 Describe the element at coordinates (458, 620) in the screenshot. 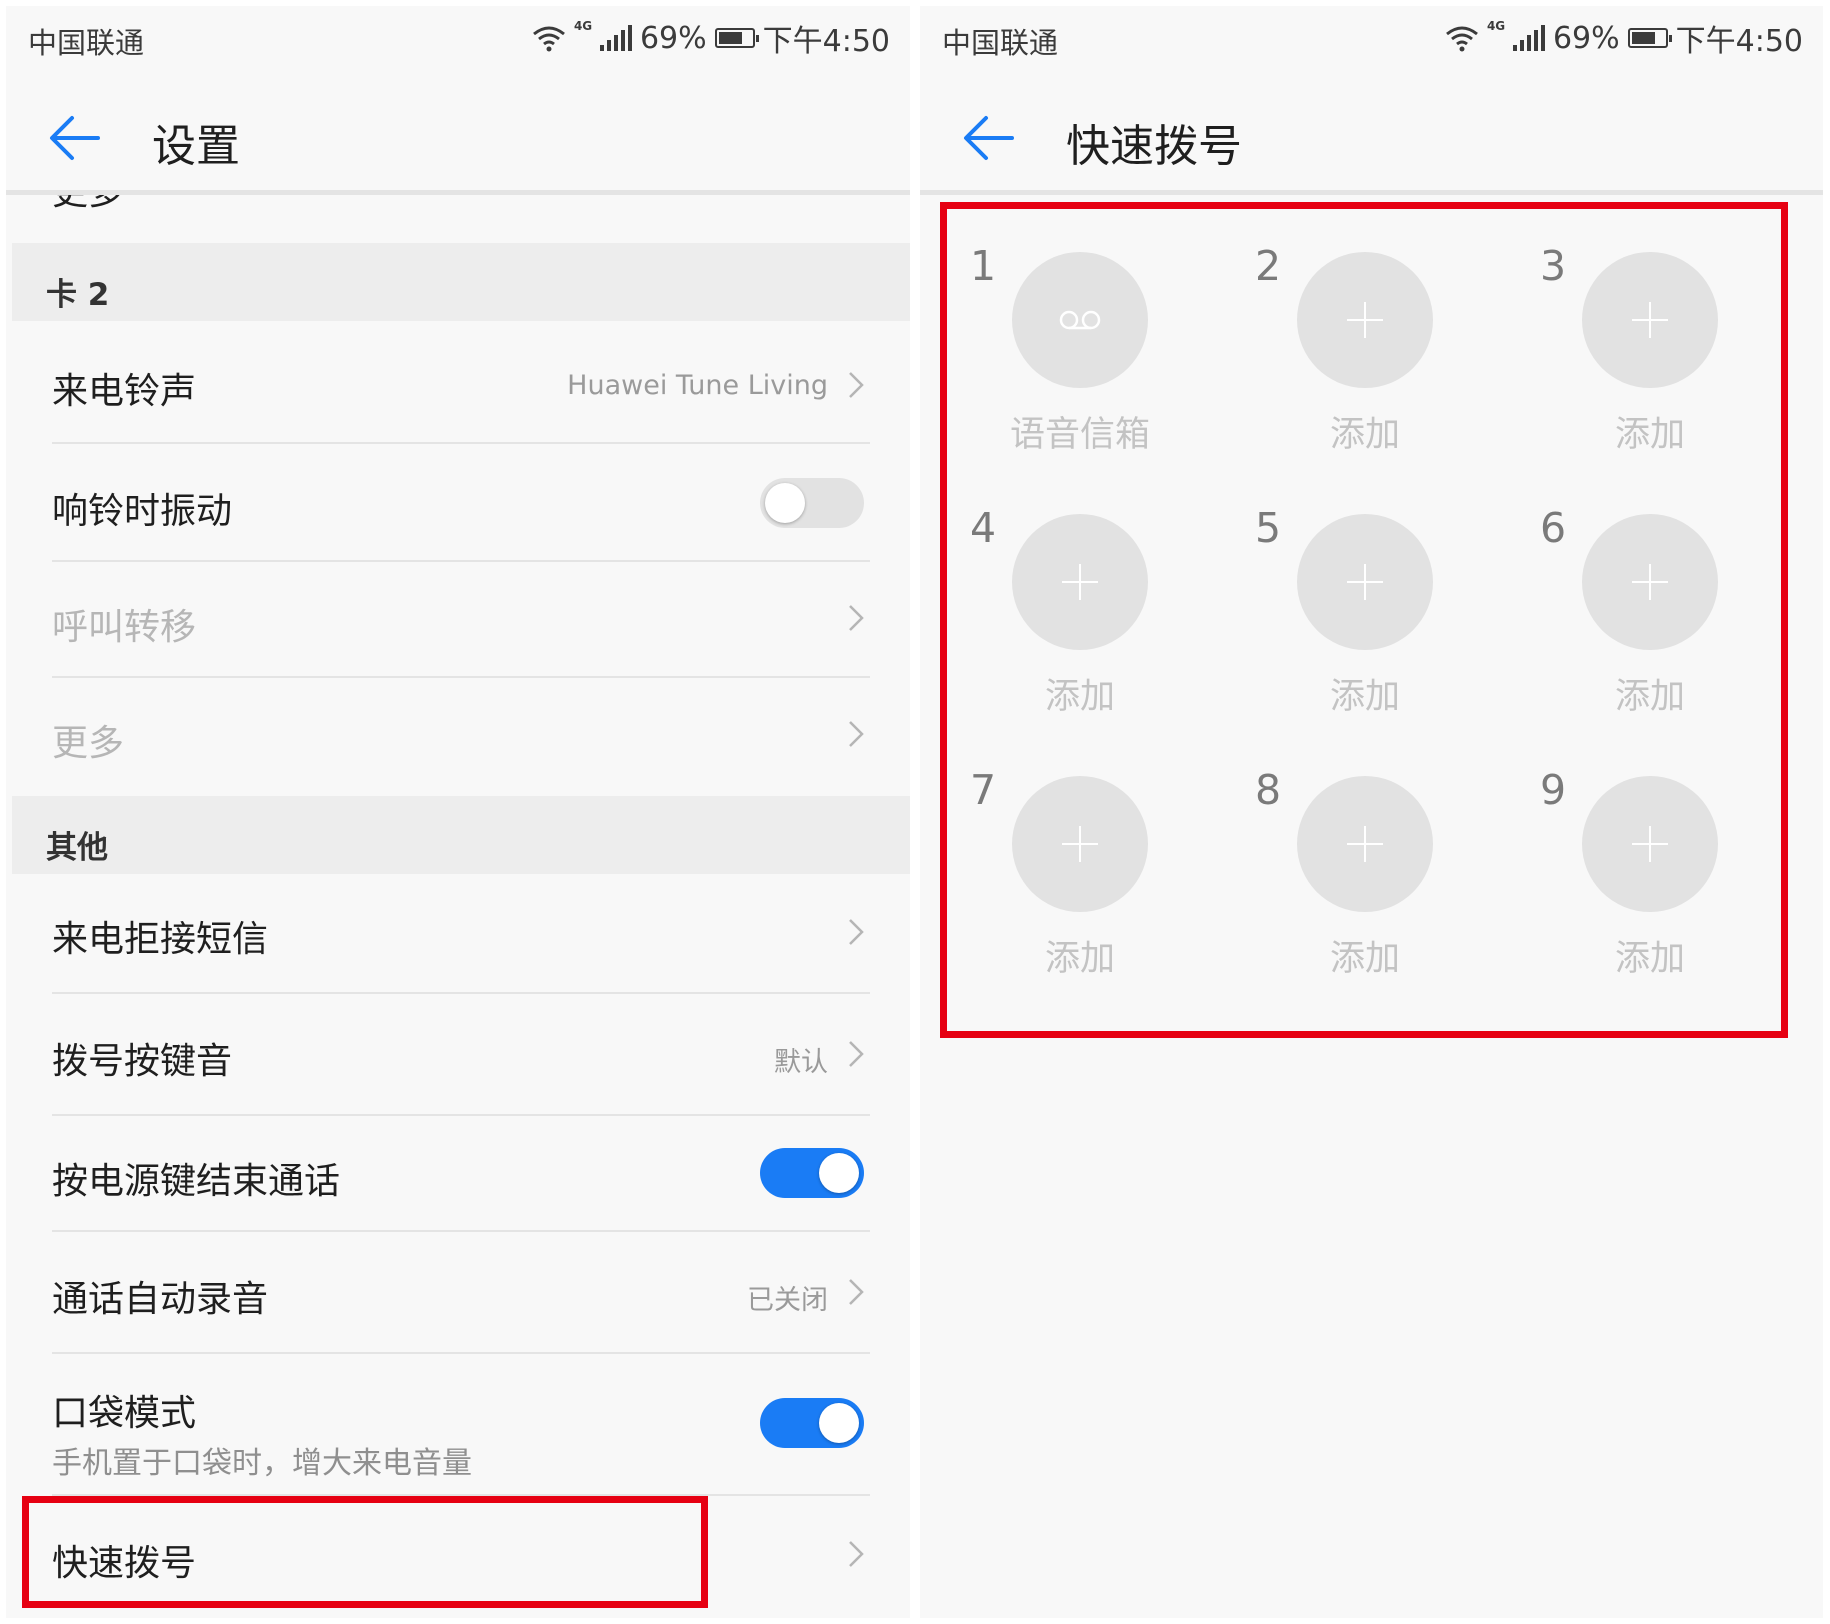

I see `call-forward-item: 呼叫转移` at that location.